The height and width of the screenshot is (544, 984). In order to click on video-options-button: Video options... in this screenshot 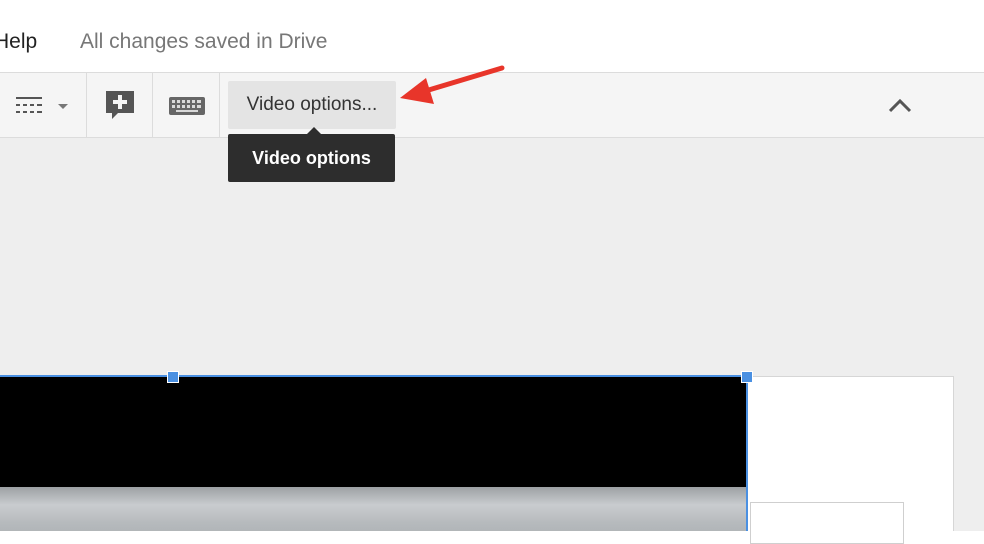, I will do `click(312, 105)`.